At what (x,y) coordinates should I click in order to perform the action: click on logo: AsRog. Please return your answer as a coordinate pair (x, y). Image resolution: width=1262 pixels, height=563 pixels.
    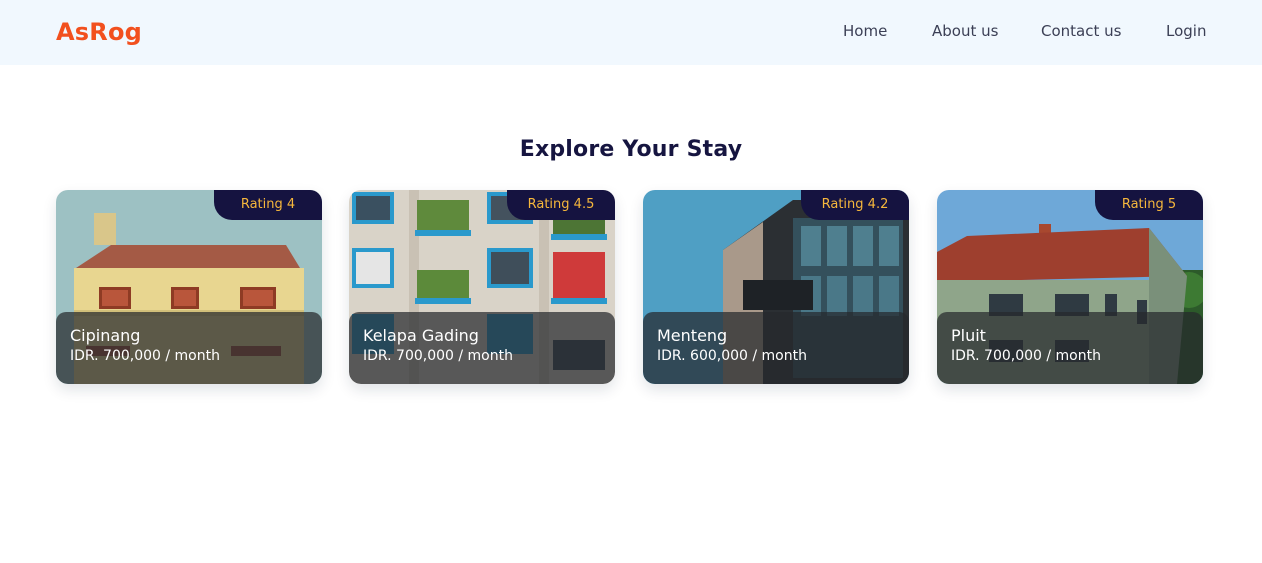
    Looking at the image, I should click on (99, 32).